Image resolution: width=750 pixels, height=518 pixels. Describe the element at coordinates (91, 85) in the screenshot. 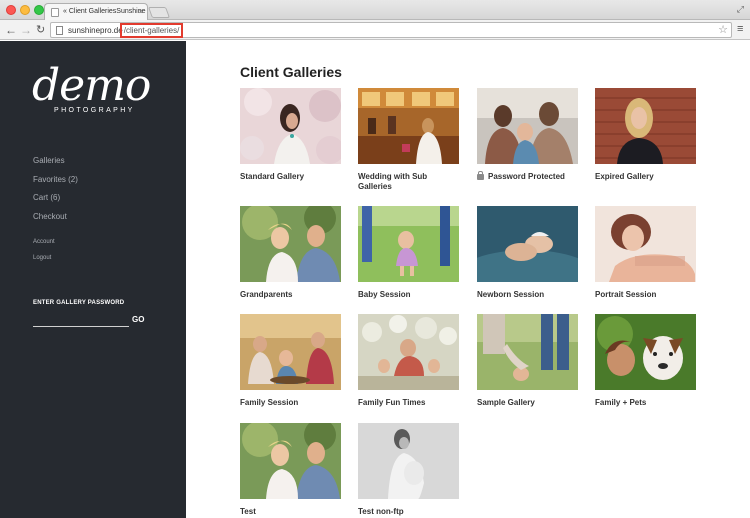

I see `logo-text: demo` at that location.